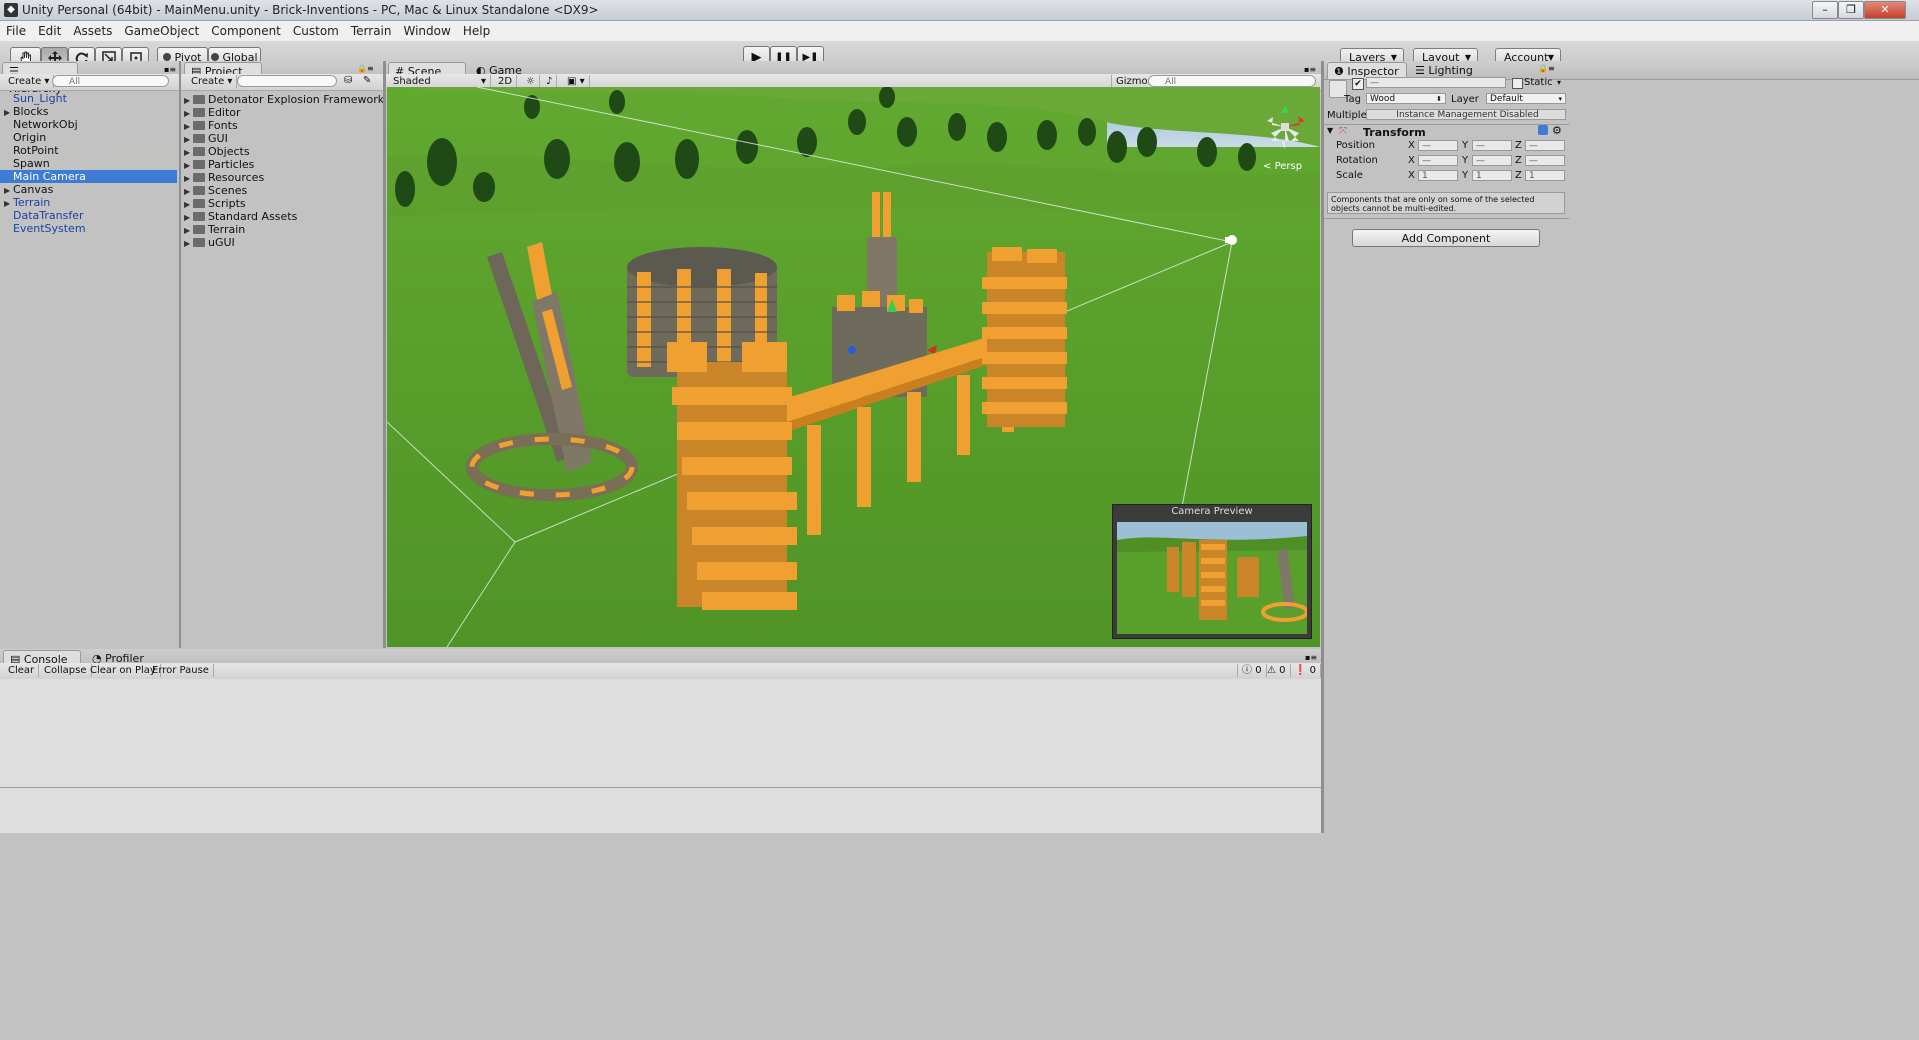  What do you see at coordinates (283, 112) in the screenshot?
I see `project-folder: ▶ Editor` at bounding box center [283, 112].